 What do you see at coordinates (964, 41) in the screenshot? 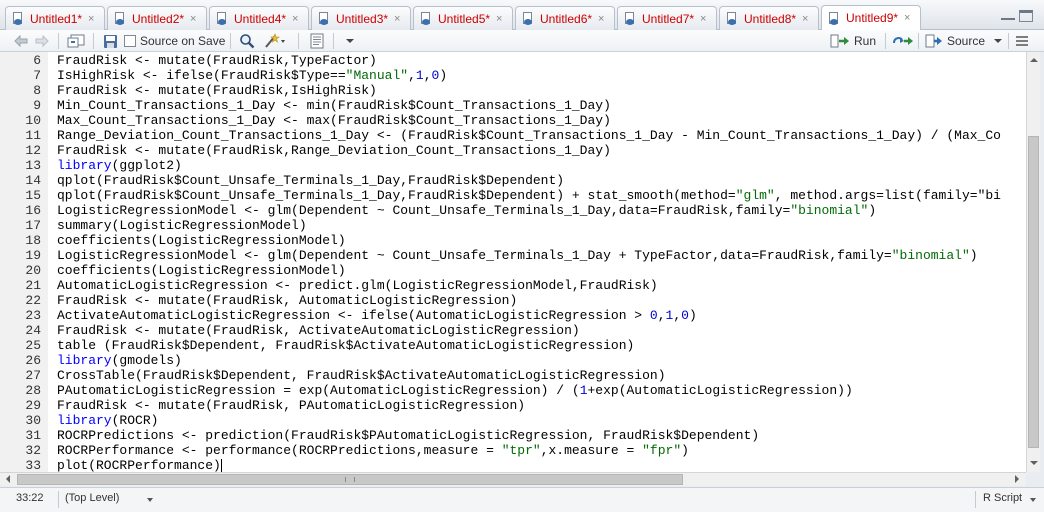
I see `source-button: Source` at bounding box center [964, 41].